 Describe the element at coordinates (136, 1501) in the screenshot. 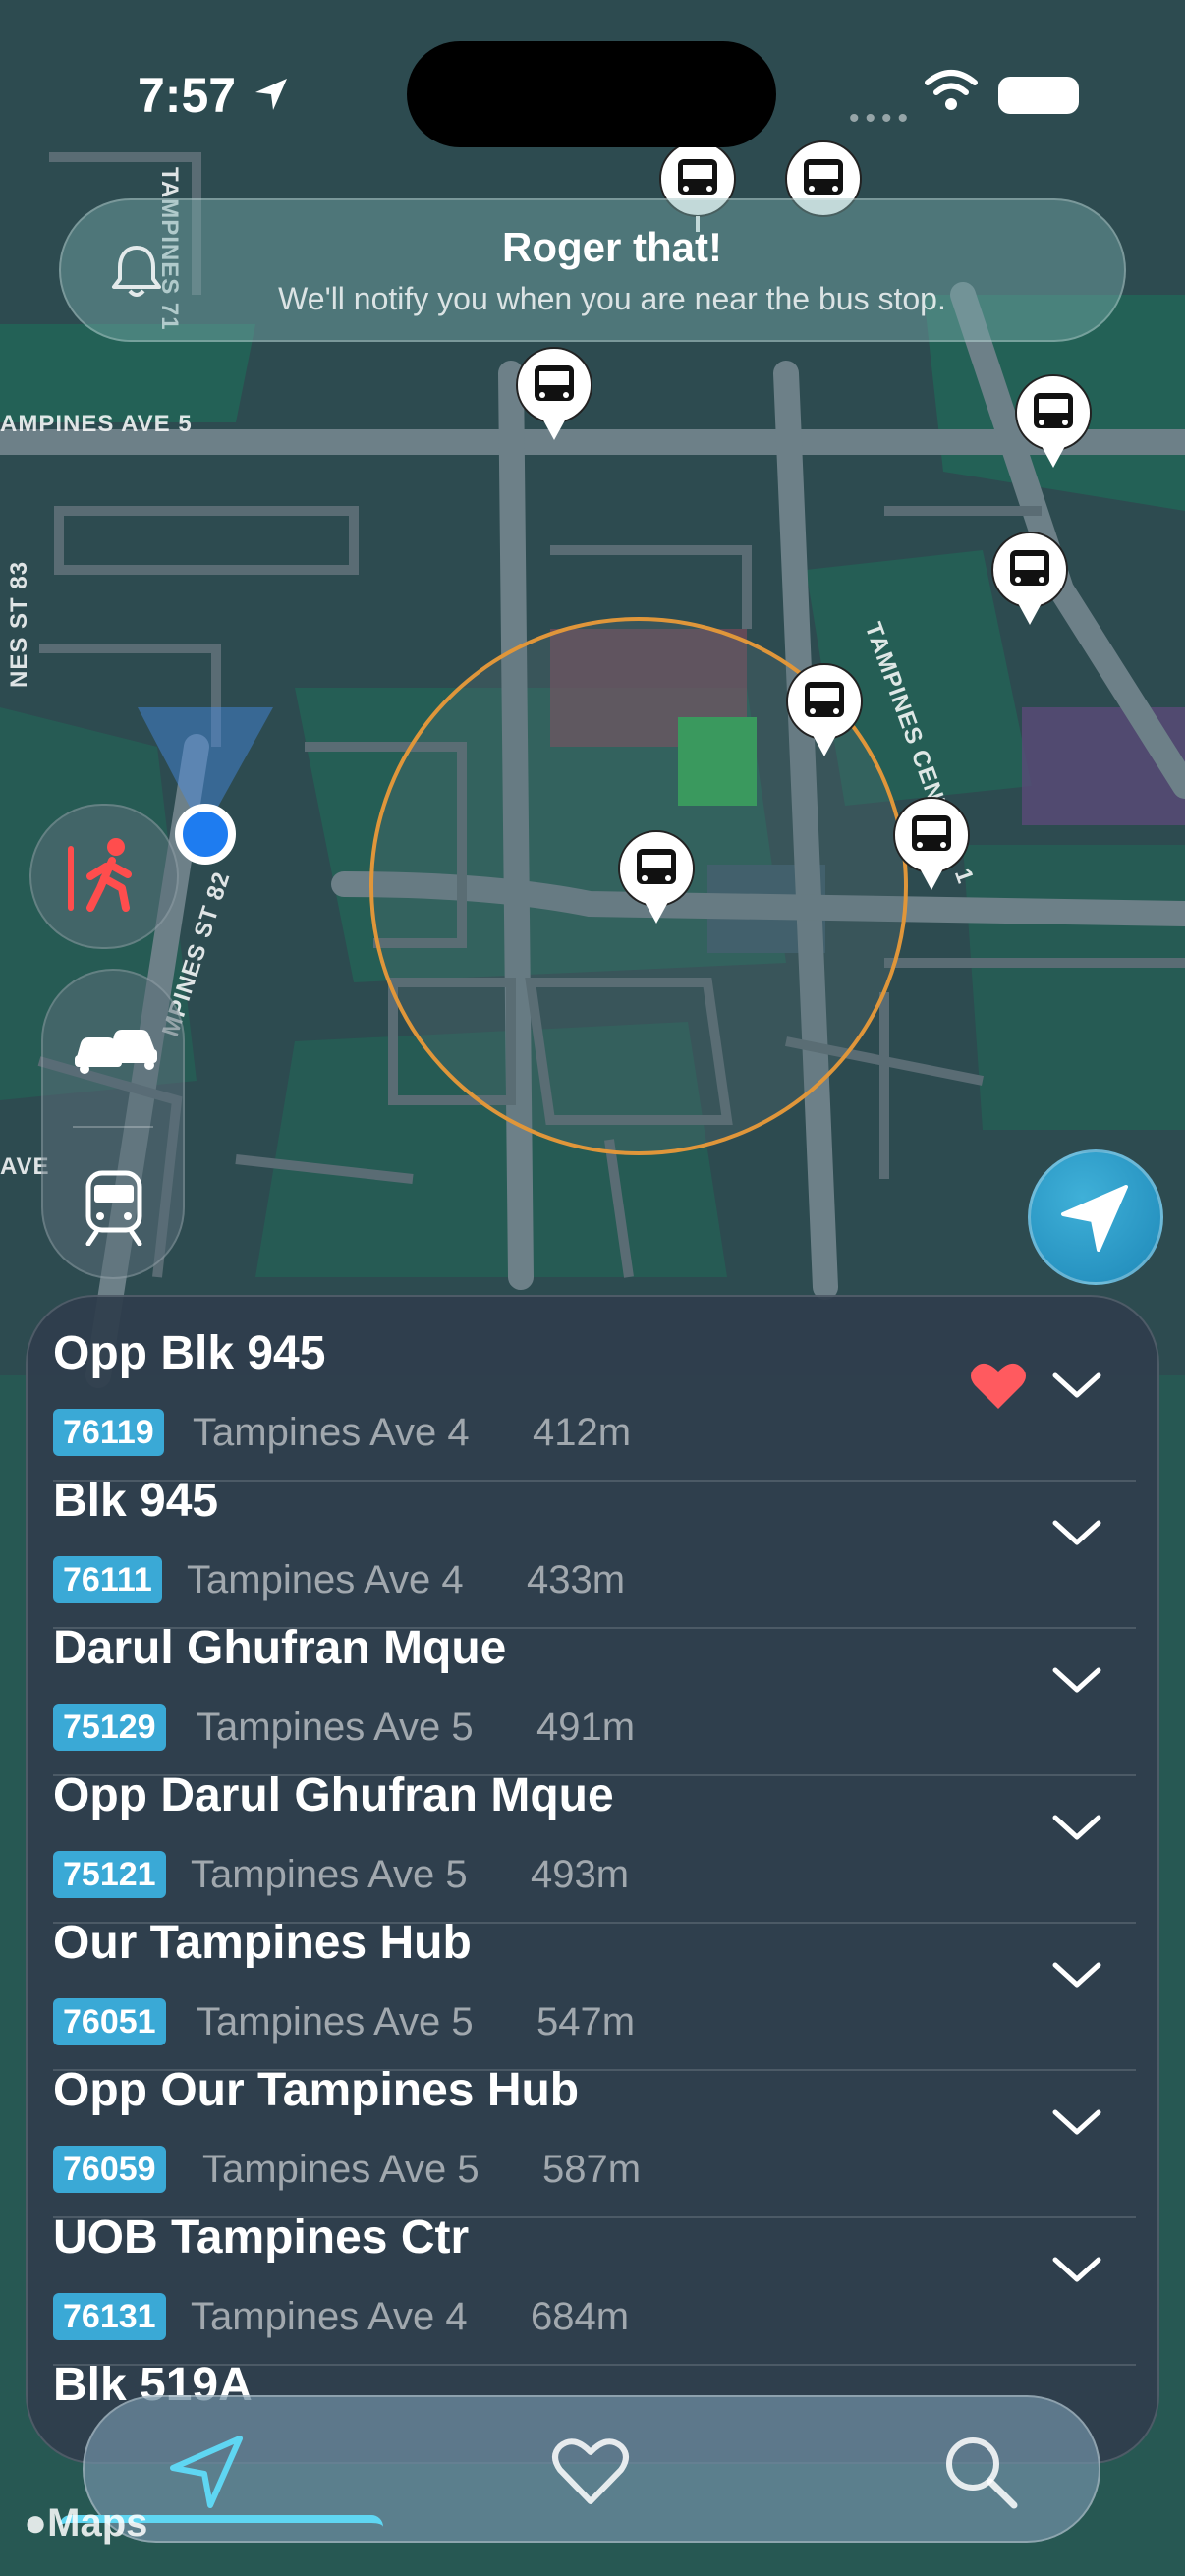

I see `stop-name: Blk 945` at that location.